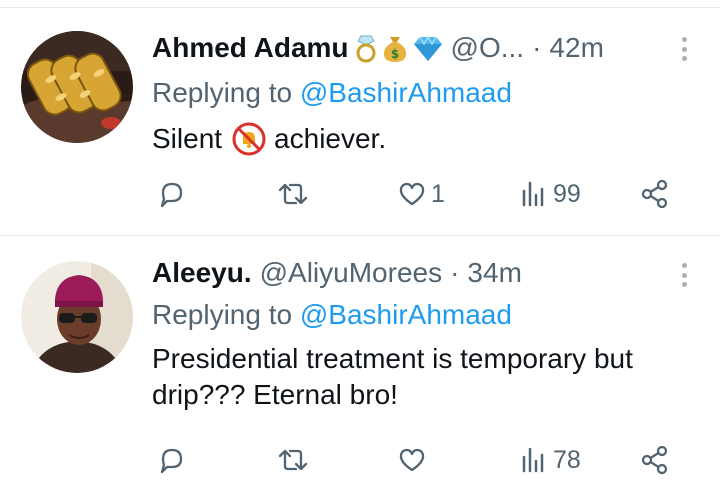 The image size is (720, 490). I want to click on action-bar: 1 99, so click(360, 194).